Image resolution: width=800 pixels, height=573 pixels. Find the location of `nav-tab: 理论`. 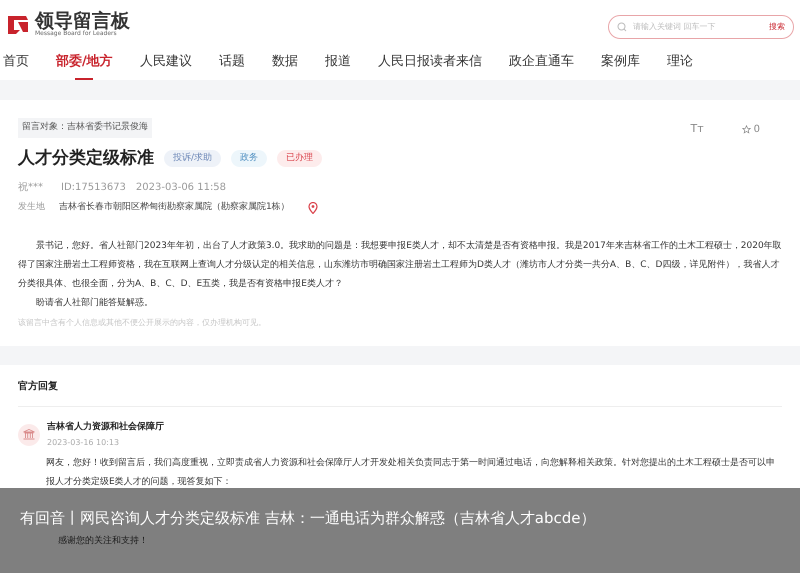

nav-tab: 理论 is located at coordinates (679, 62).